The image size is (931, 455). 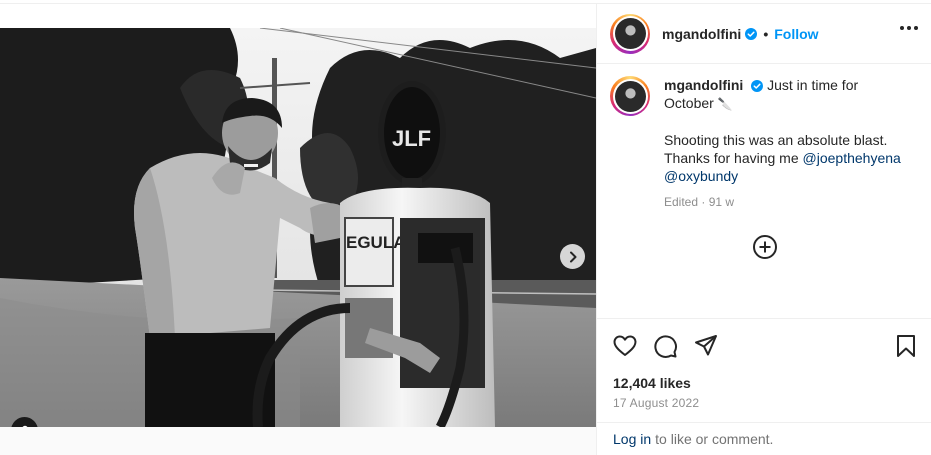 I want to click on post-header: mgandolfini • Follow, so click(x=764, y=34).